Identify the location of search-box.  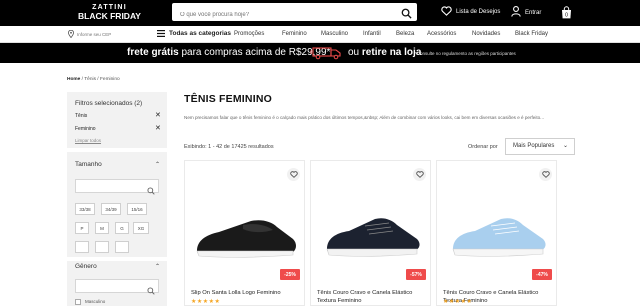
(294, 13).